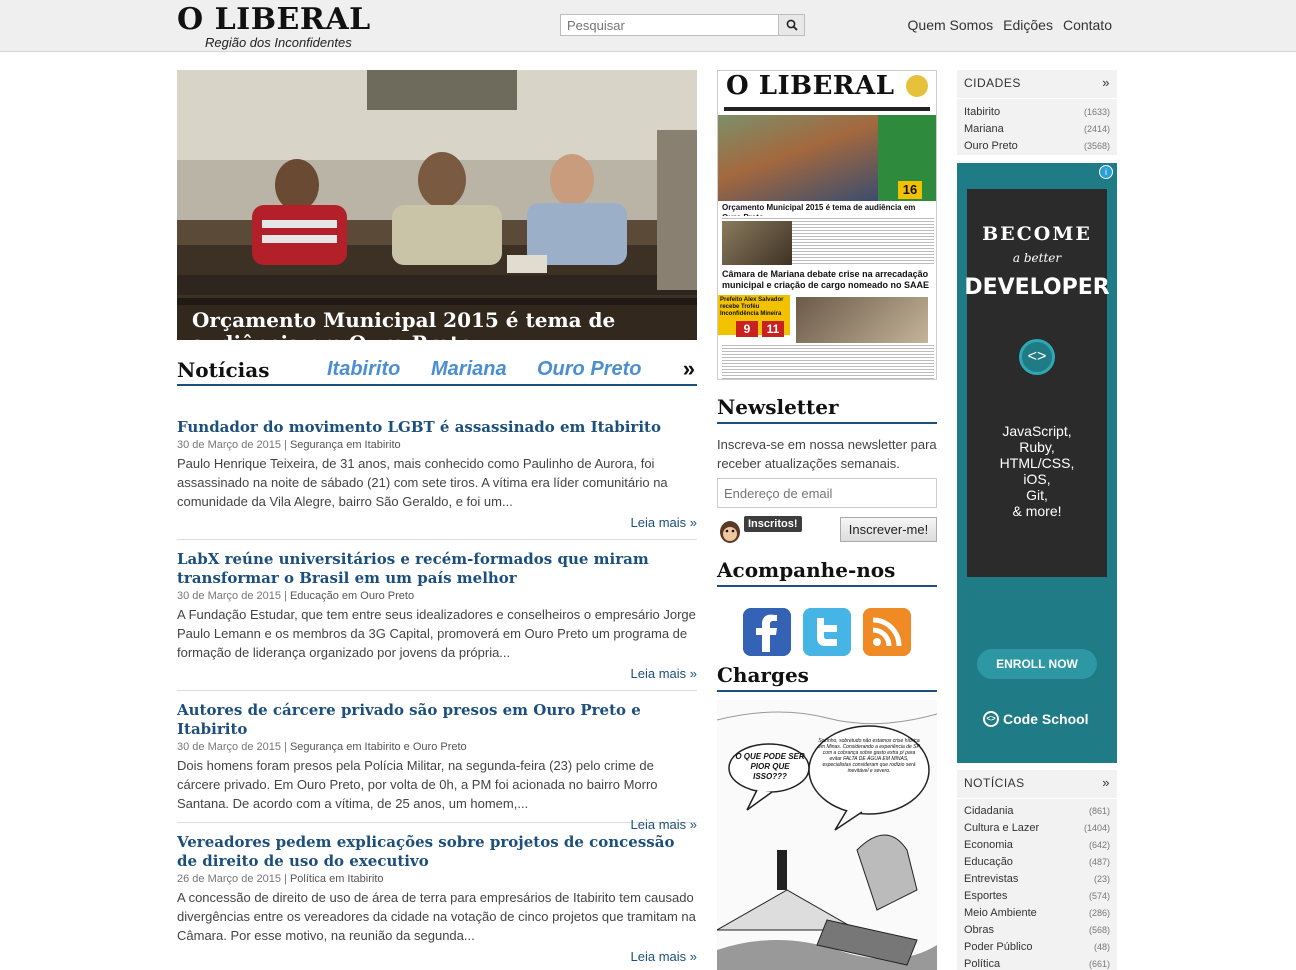 The height and width of the screenshot is (970, 1296). What do you see at coordinates (770, 766) in the screenshot?
I see `cartoon-bubble-1: O QUE PODE SER PIOR QUE ISSO???` at bounding box center [770, 766].